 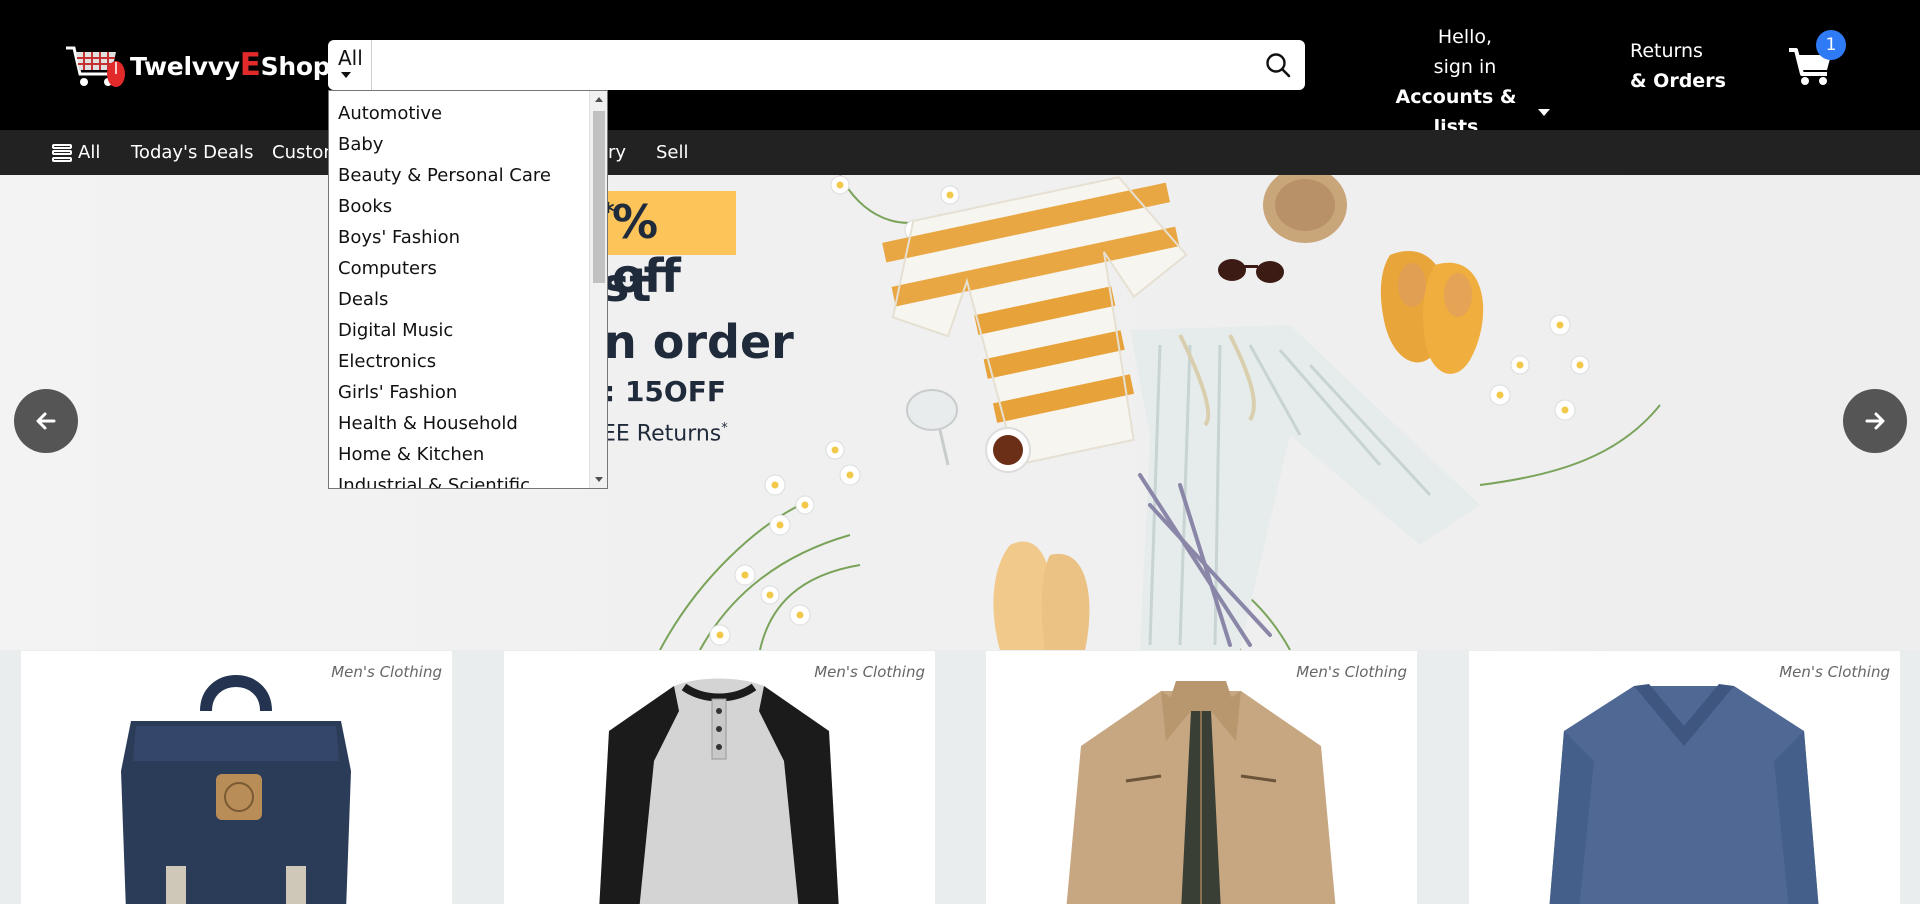 I want to click on account-signin: sign in, so click(x=1465, y=67).